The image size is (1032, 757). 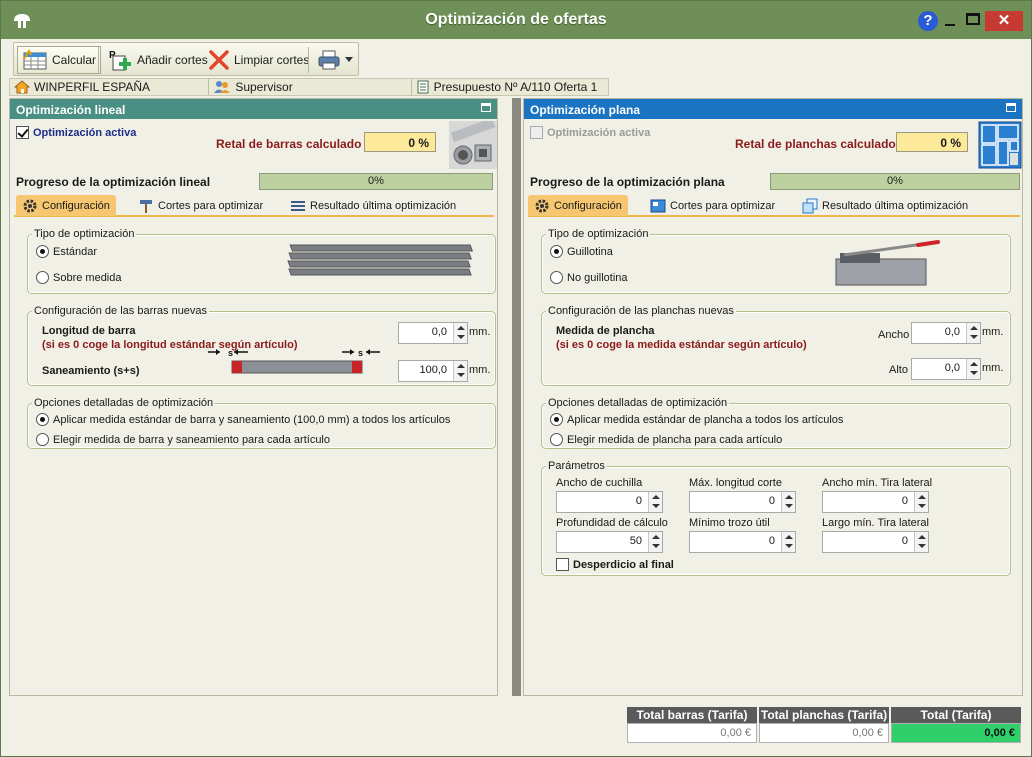 What do you see at coordinates (91, 371) in the screenshot?
I see `saneamiento-label: Saneamiento (s+s)` at bounding box center [91, 371].